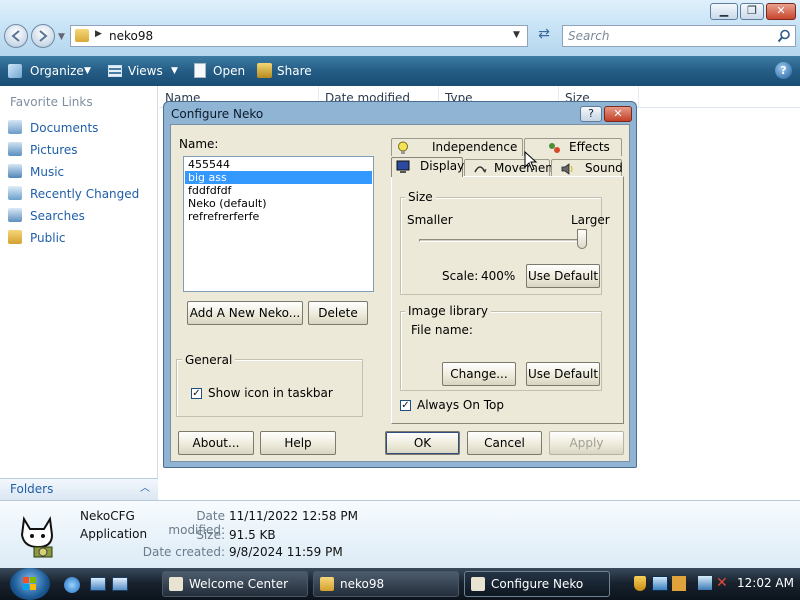 The image size is (800, 603). What do you see at coordinates (87, 71) in the screenshot?
I see `organize-chevron-icon: ▼` at bounding box center [87, 71].